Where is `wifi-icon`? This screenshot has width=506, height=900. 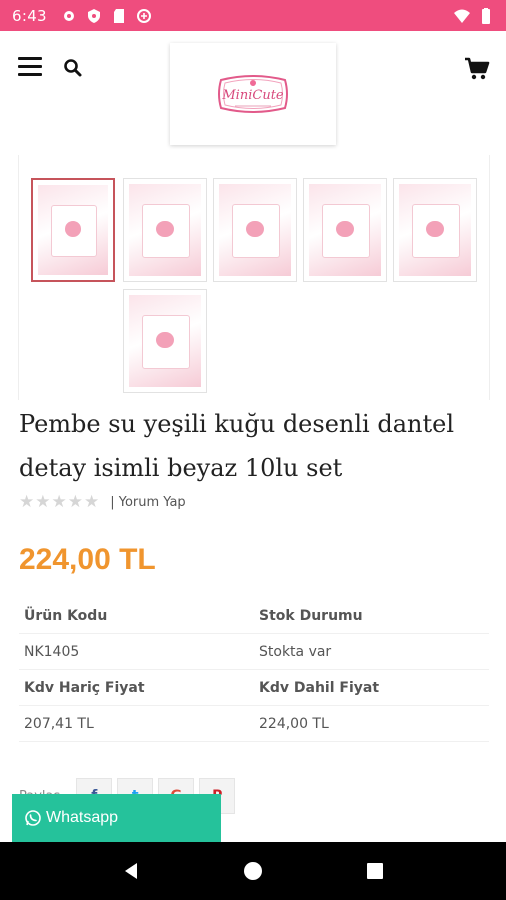 wifi-icon is located at coordinates (462, 16).